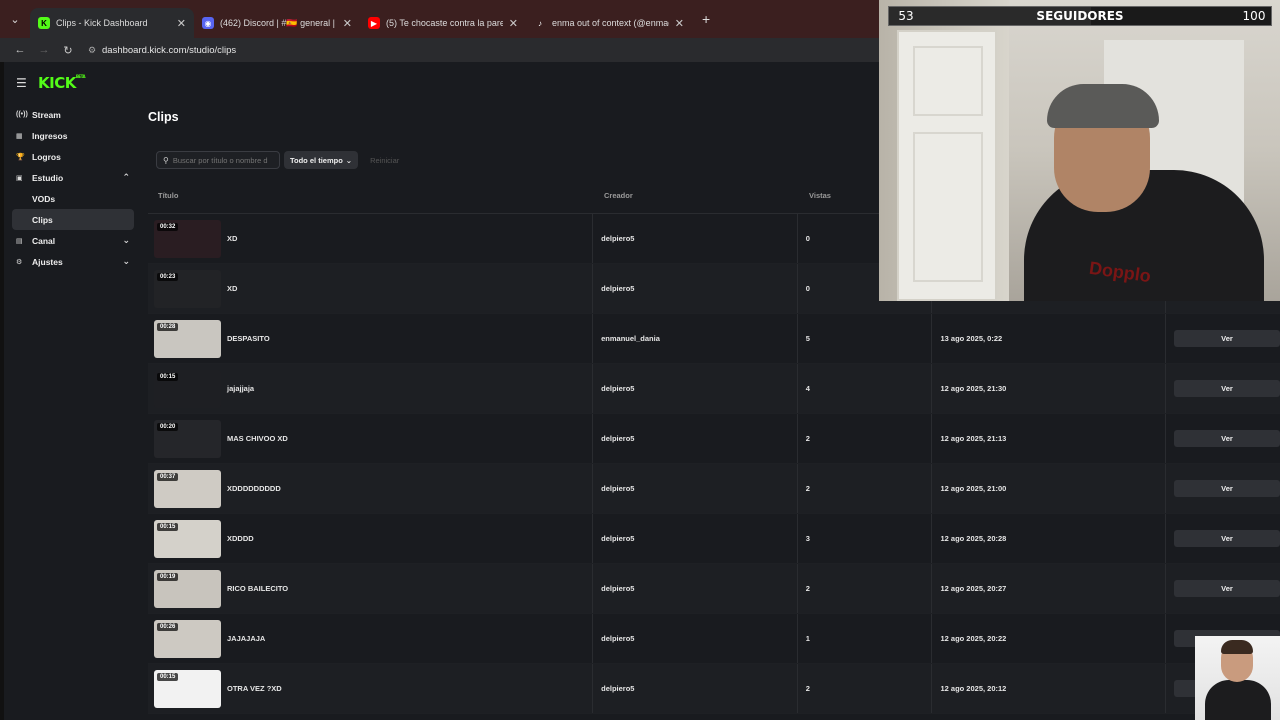  What do you see at coordinates (187, 288) in the screenshot?
I see `clip-thumbnail: 00:23` at bounding box center [187, 288].